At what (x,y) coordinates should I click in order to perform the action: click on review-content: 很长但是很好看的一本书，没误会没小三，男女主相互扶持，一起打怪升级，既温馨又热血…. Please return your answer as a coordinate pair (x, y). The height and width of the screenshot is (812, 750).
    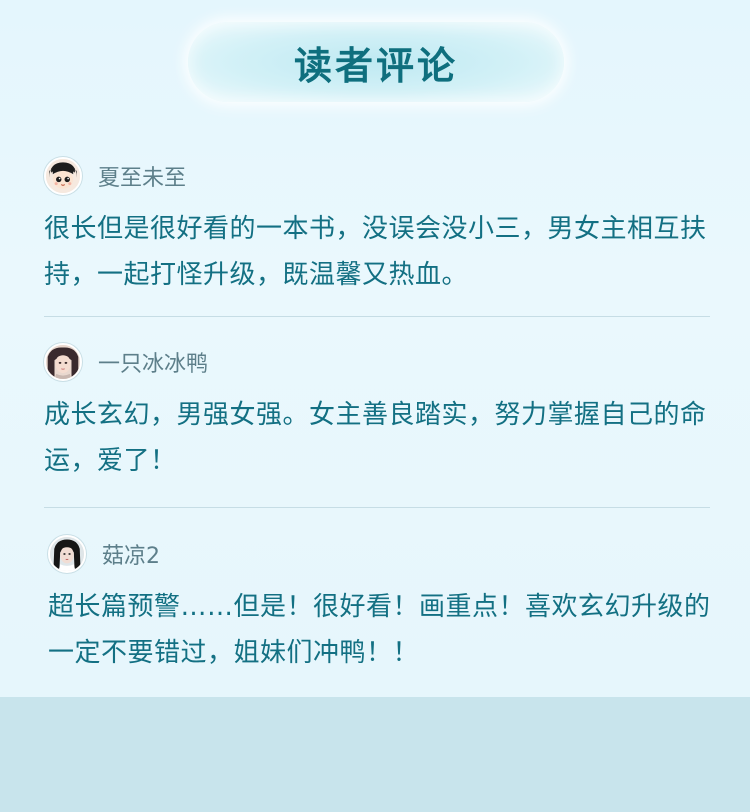
    Looking at the image, I should click on (375, 252).